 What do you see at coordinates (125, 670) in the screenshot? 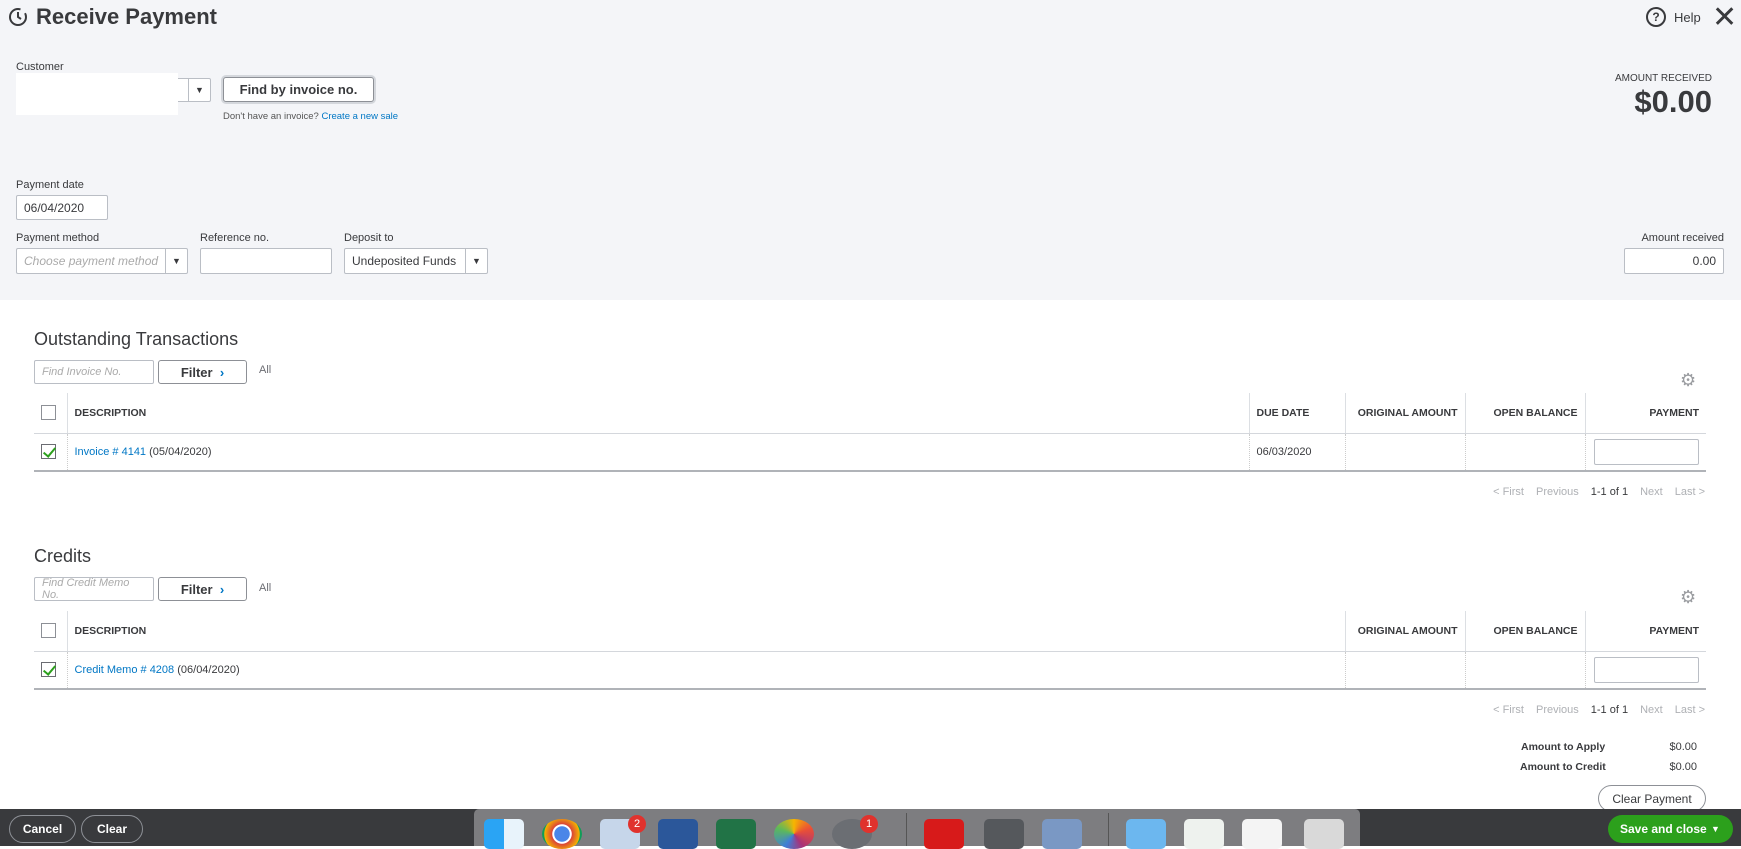
I see `credit-memo-link: Credit Memo # 4208` at bounding box center [125, 670].